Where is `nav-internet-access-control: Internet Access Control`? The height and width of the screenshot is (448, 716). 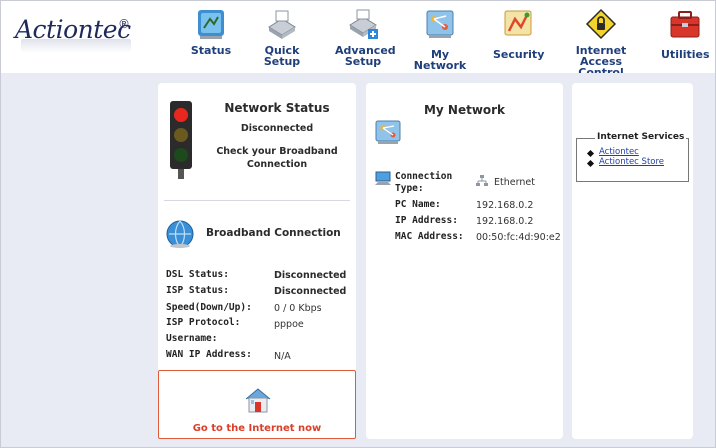 nav-internet-access-control: Internet Access Control is located at coordinates (601, 42).